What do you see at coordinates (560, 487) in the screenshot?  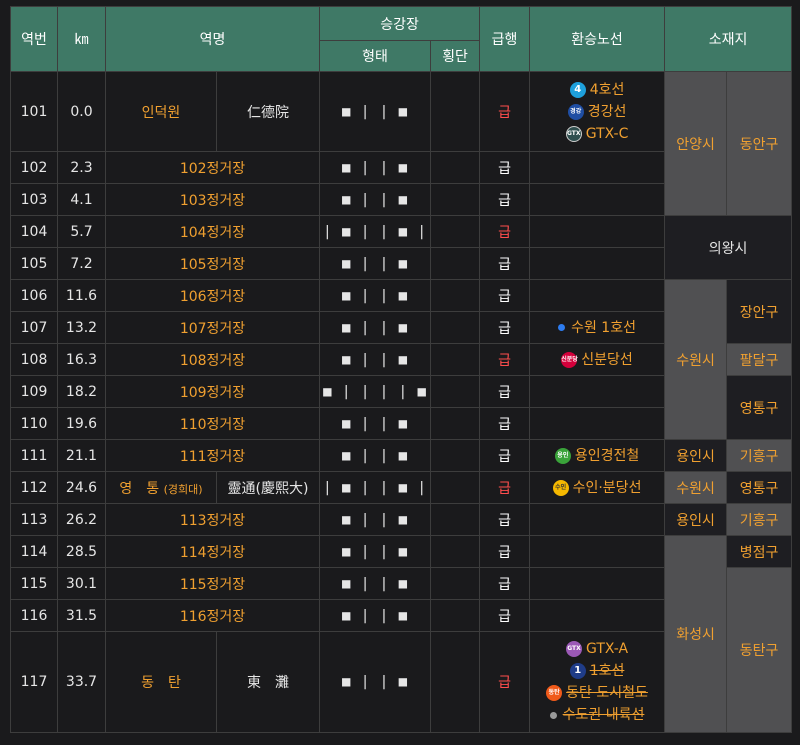 I see `suin-bundang-icon: 수인` at bounding box center [560, 487].